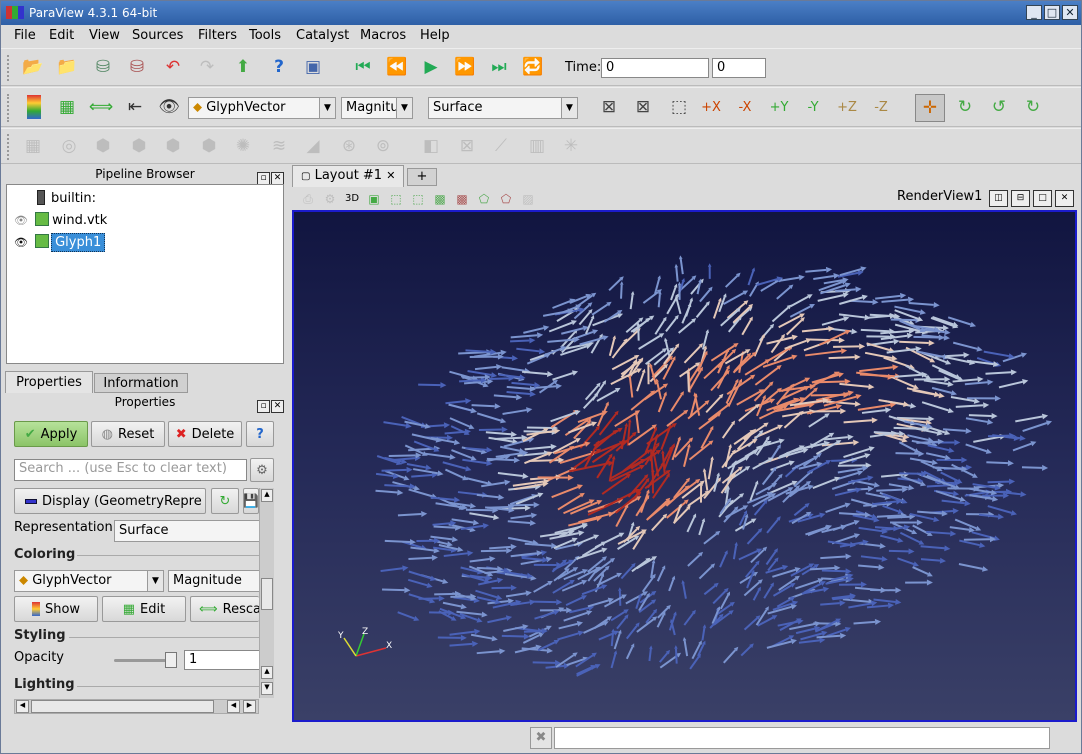 The height and width of the screenshot is (754, 1082). I want to click on display-section-button: Display (GeometryRepre, so click(110, 501).